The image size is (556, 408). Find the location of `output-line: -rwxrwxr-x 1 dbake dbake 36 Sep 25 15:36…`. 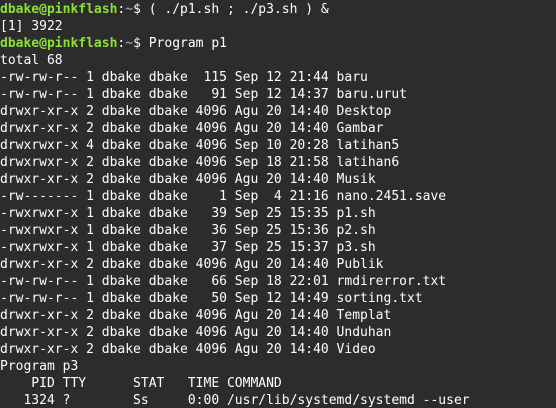

output-line: -rwxrwxr-x 1 dbake dbake 36 Sep 25 15:36… is located at coordinates (278, 230).